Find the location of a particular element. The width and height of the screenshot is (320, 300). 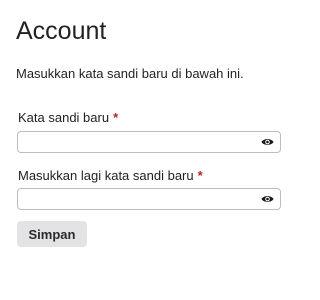

confirm-password-field is located at coordinates (149, 199).